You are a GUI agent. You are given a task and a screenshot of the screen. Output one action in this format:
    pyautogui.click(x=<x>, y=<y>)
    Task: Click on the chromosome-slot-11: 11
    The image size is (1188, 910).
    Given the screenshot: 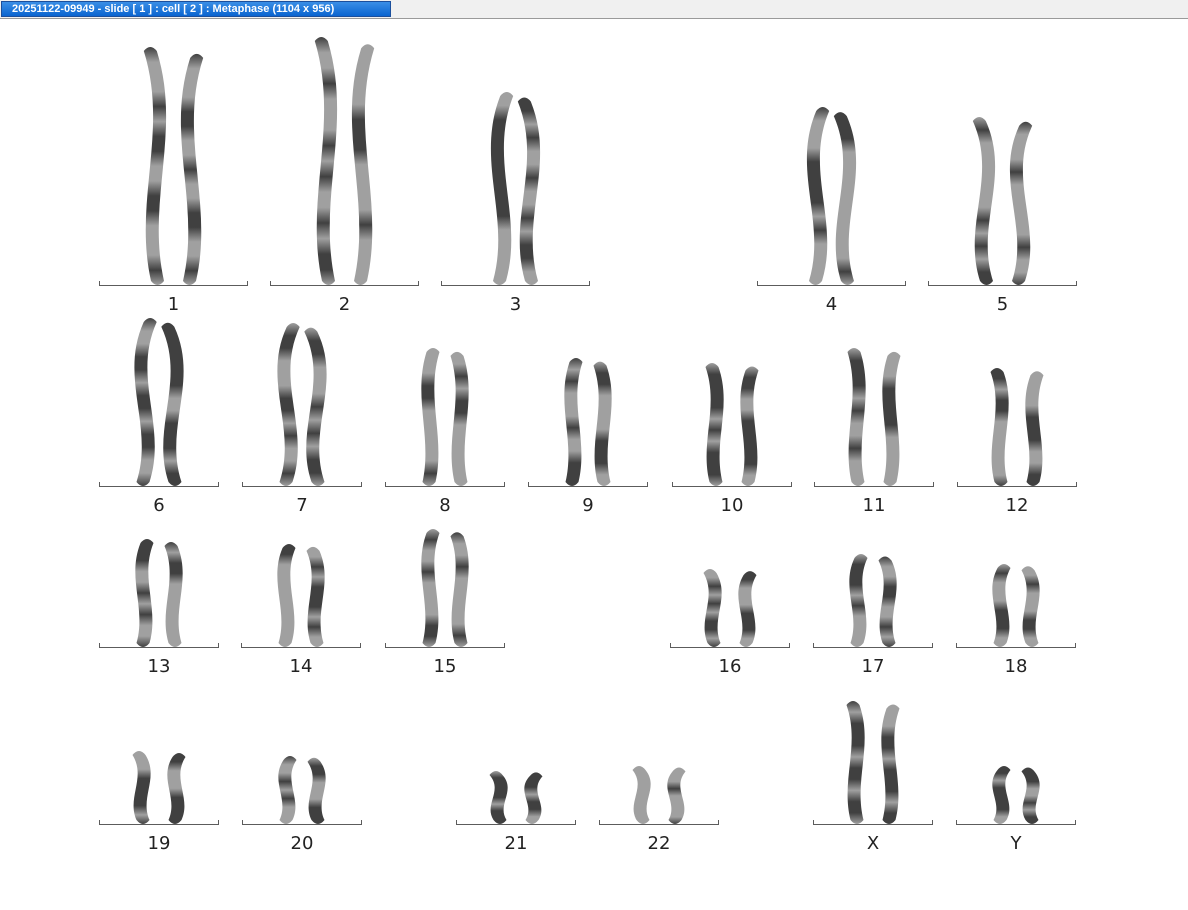 What is the action you would take?
    pyautogui.click(x=874, y=437)
    